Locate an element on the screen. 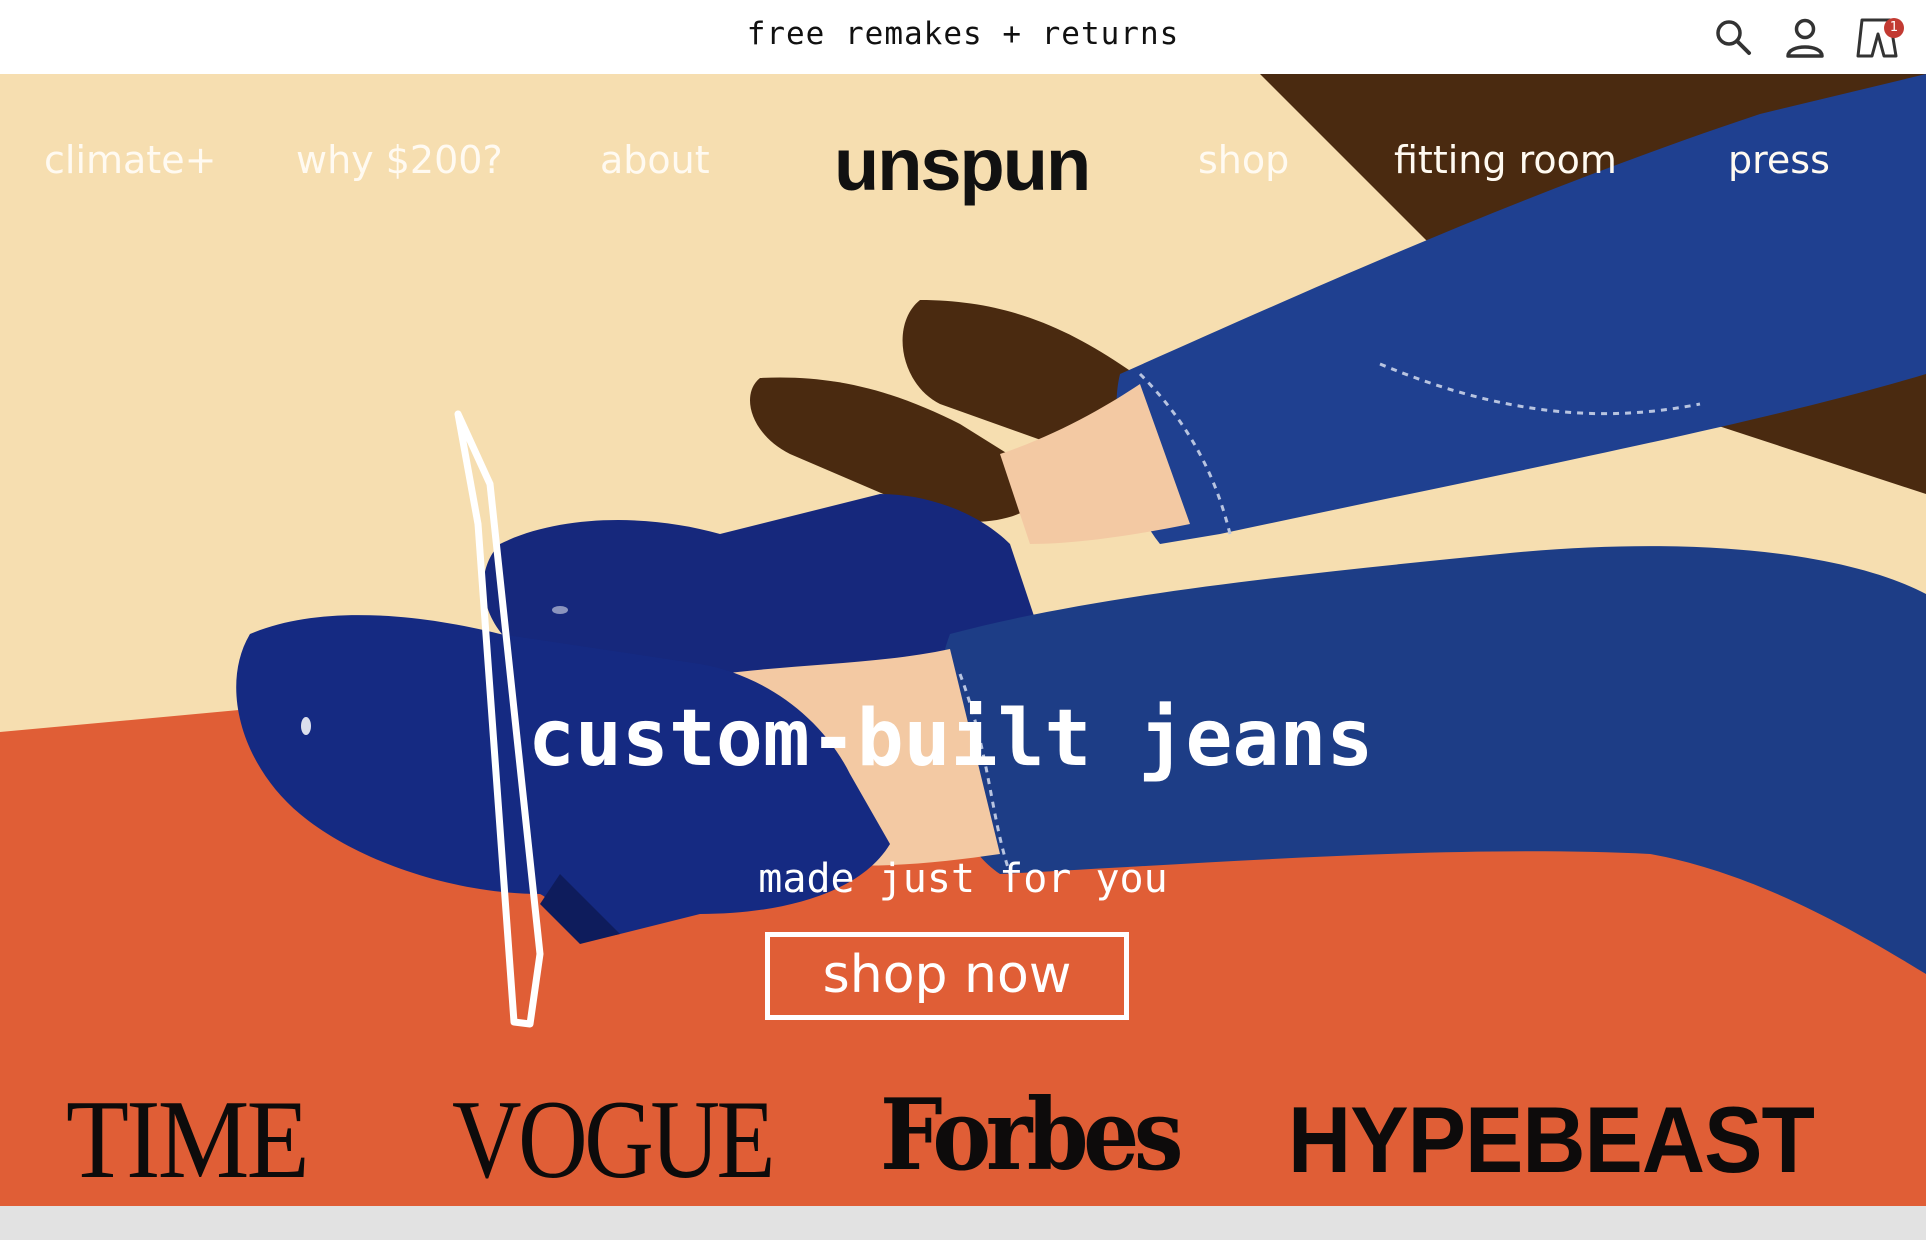  press-logo-forbes: Forbes is located at coordinates (1032, 1135).